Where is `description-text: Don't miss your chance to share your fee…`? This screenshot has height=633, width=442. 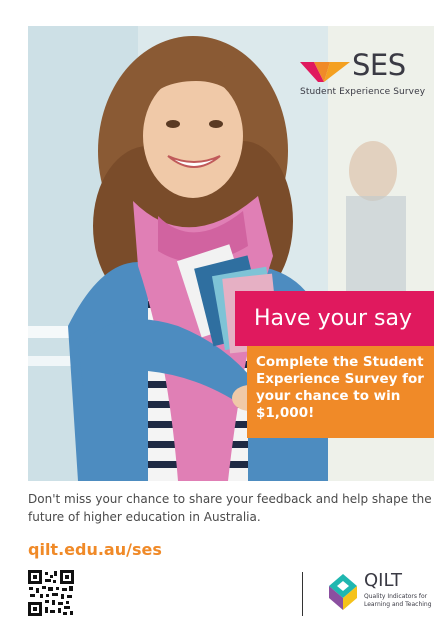
description-text: Don't miss your chance to share your fee… is located at coordinates (230, 508).